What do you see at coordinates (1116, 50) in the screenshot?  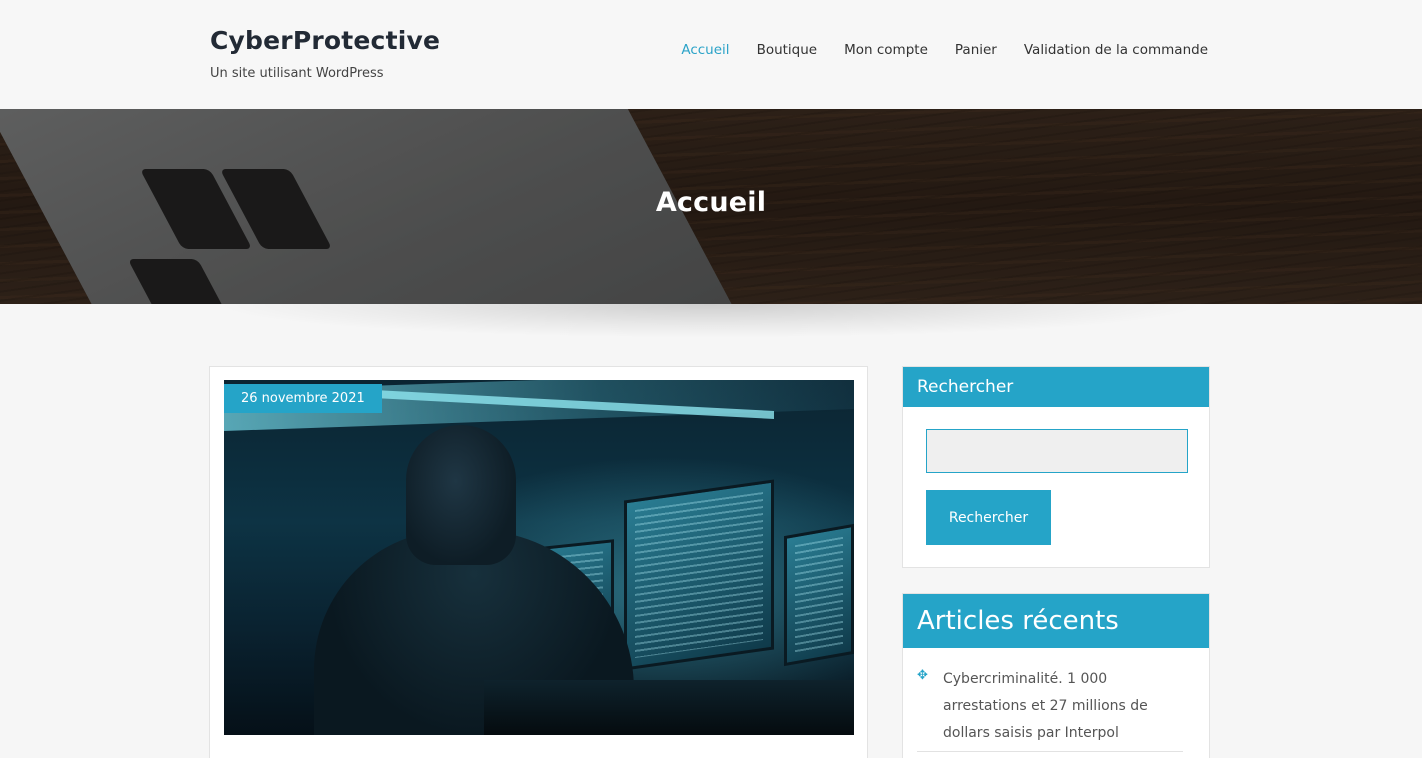 I see `nav-item-validation-commande: Validation de la commande` at bounding box center [1116, 50].